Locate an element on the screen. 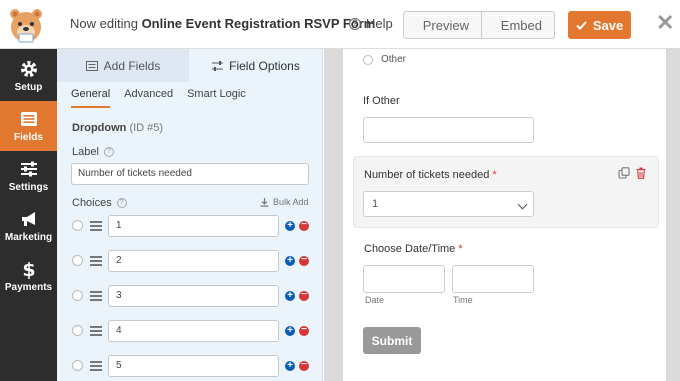 This screenshot has width=680, height=381. embed-button: Embed is located at coordinates (518, 25).